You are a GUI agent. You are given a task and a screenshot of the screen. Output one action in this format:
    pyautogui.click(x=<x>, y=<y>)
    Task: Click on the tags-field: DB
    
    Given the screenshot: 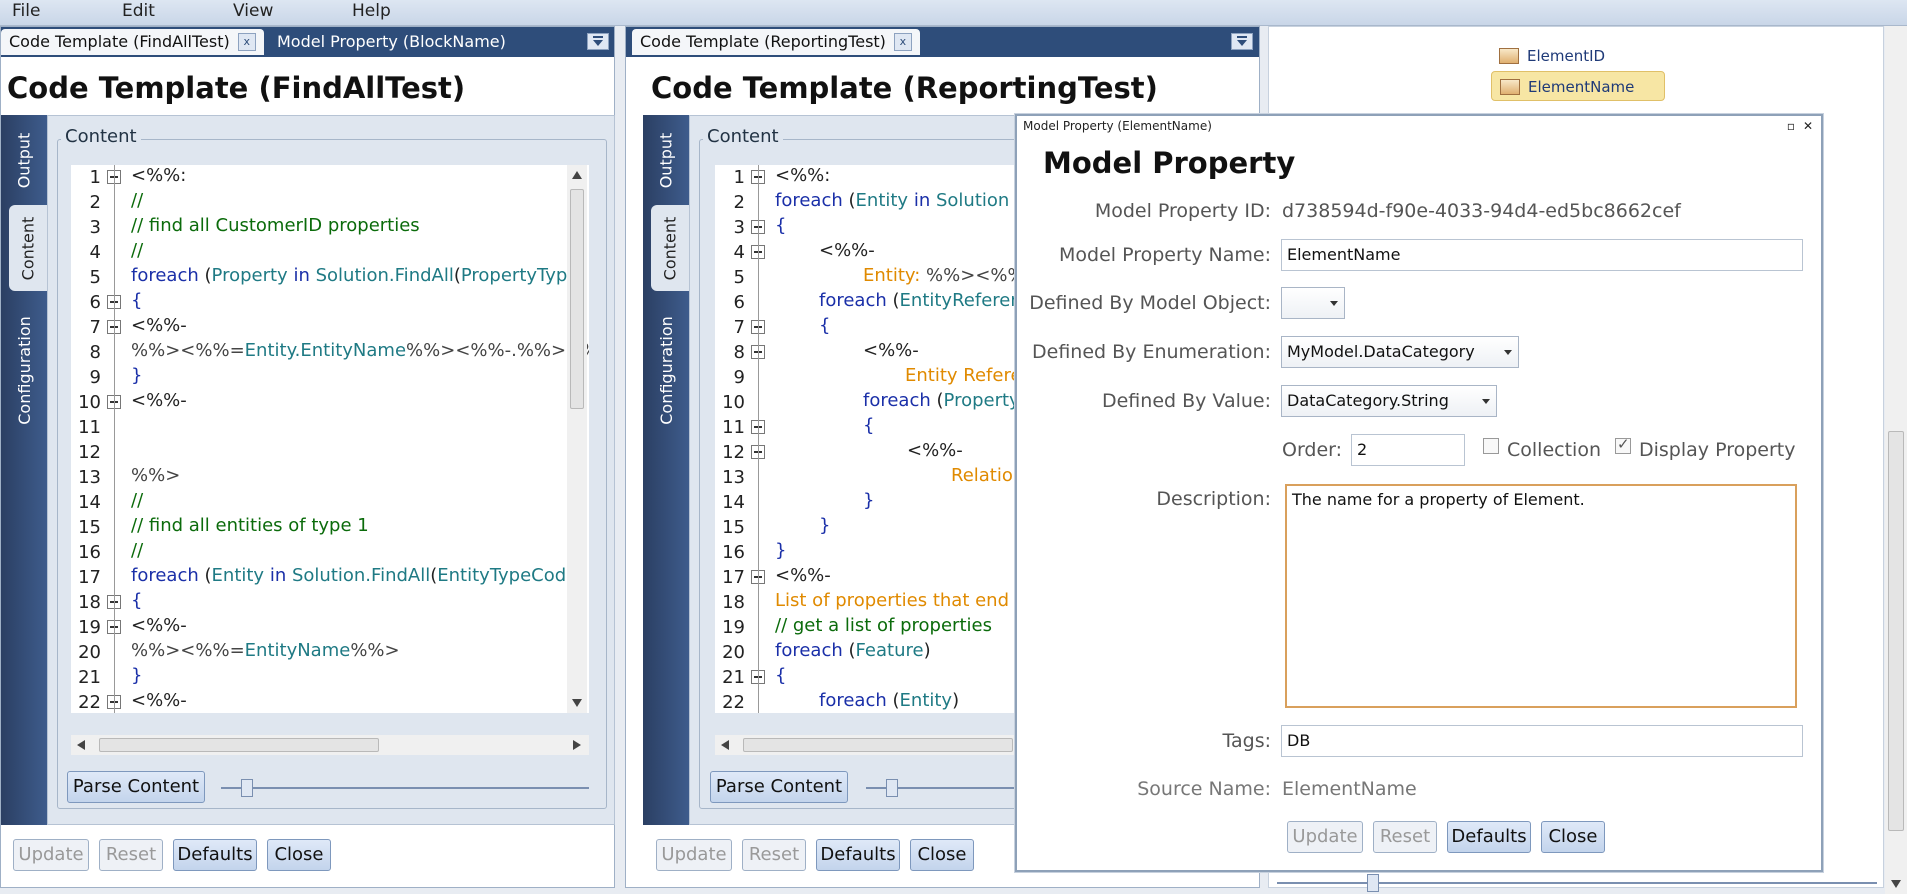 What is the action you would take?
    pyautogui.click(x=1542, y=741)
    